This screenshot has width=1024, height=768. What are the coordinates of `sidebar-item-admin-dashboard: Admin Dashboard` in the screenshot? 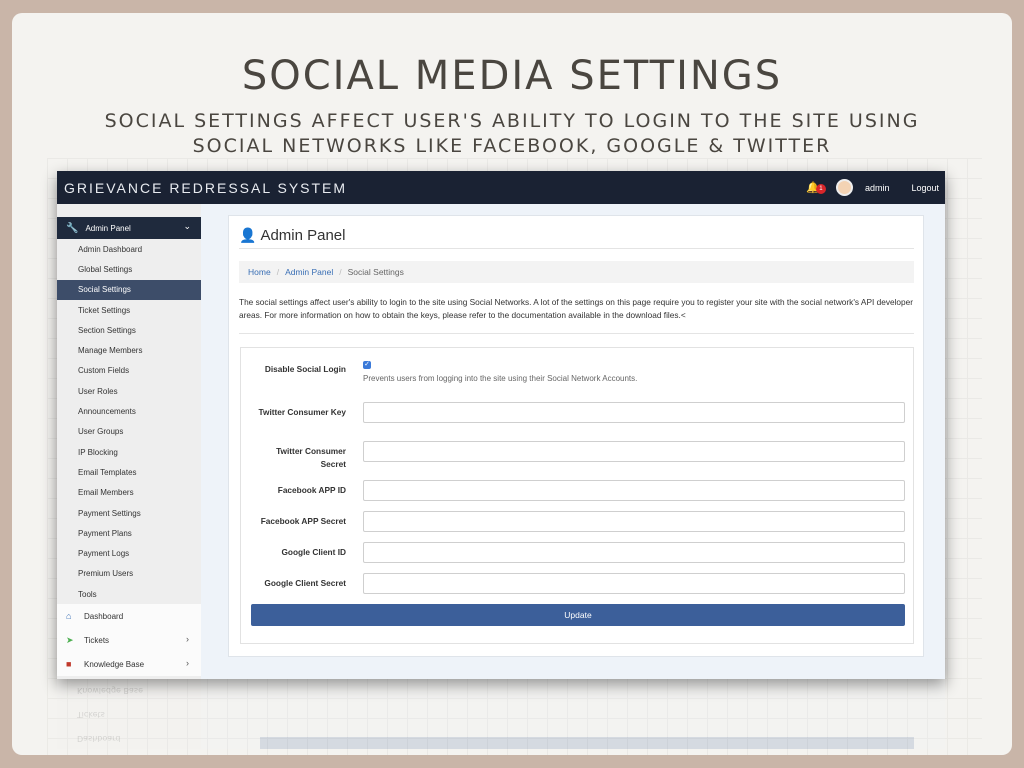 It's located at (129, 249).